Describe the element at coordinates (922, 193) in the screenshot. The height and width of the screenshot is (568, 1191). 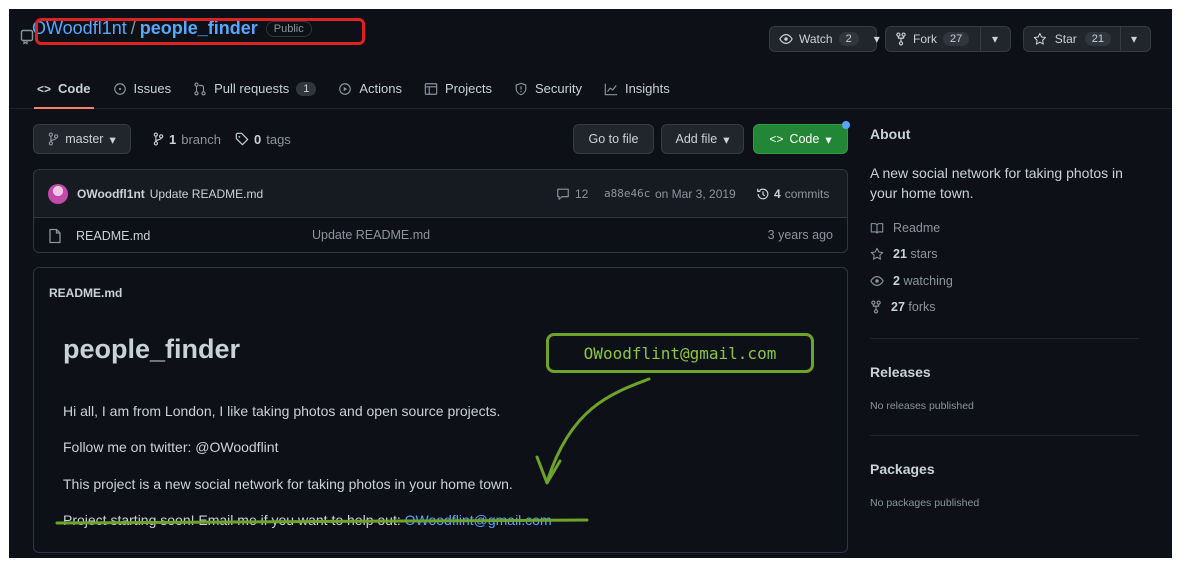
I see `about-description-line: your home town.` at that location.